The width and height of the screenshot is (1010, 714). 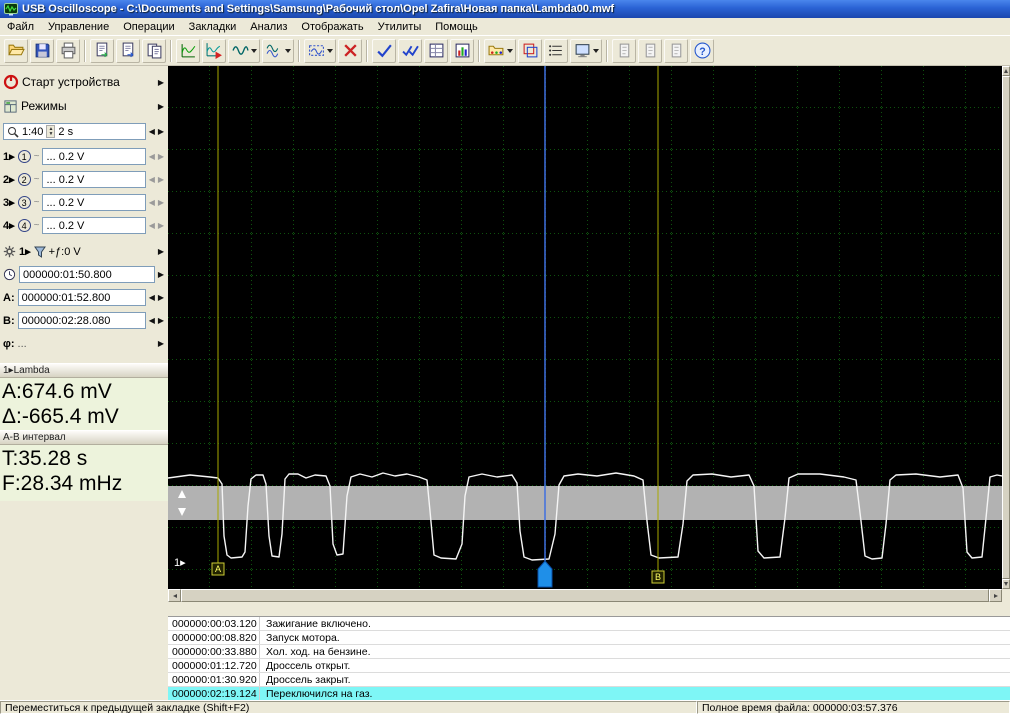 What do you see at coordinates (102, 50) in the screenshot?
I see `copy-image-button` at bounding box center [102, 50].